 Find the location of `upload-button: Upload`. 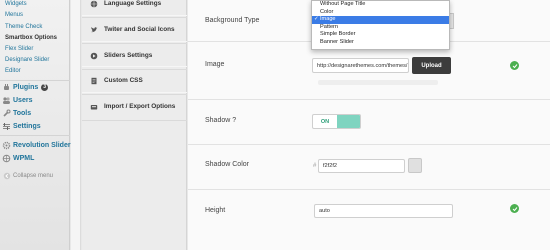

upload-button: Upload is located at coordinates (431, 65).